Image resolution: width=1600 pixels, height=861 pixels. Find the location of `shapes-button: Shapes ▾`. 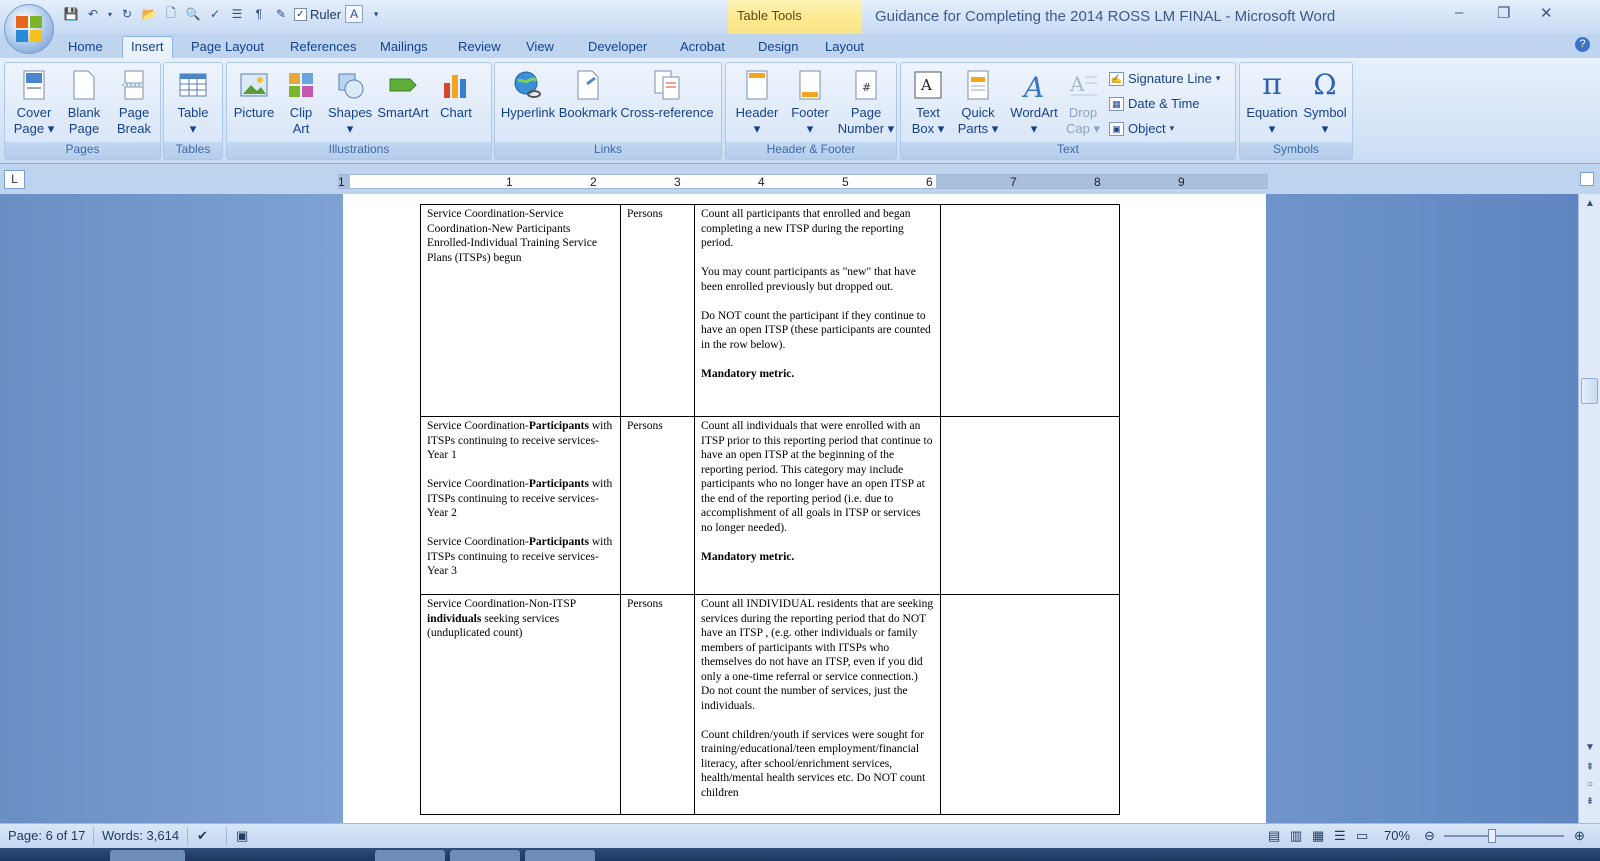

shapes-button: Shapes ▾ is located at coordinates (350, 103).